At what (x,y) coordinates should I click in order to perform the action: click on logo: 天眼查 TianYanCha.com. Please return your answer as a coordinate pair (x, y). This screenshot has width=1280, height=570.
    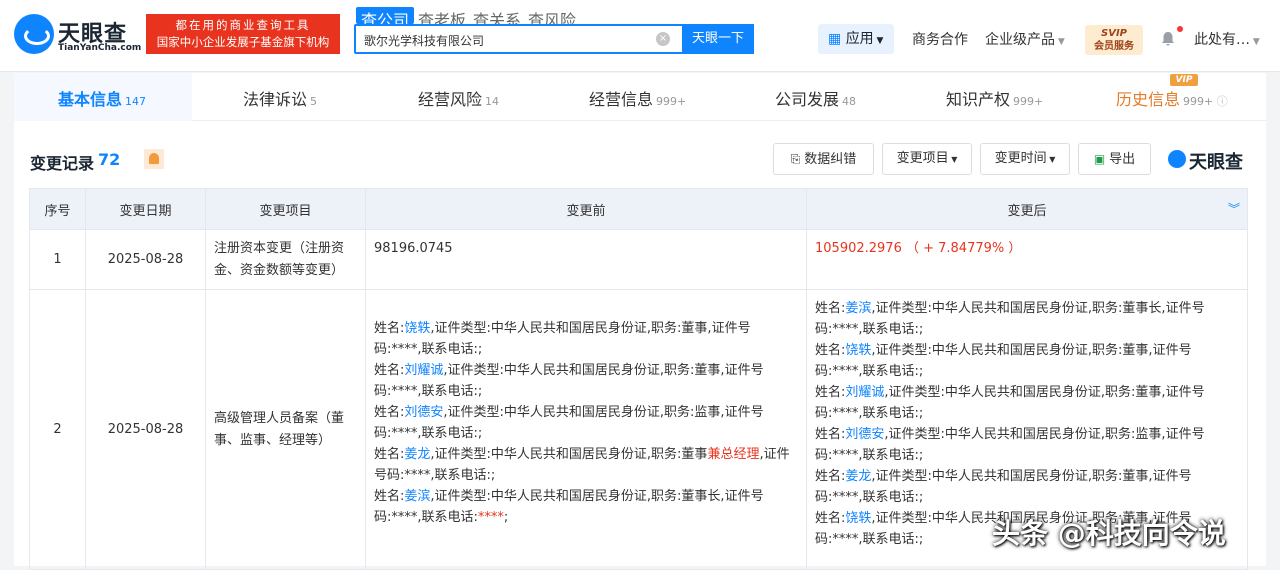
    Looking at the image, I should click on (77, 36).